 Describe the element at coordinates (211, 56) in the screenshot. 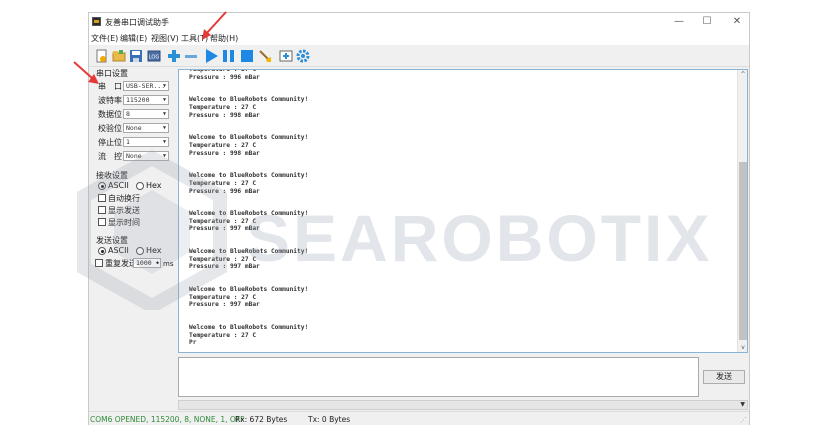

I see `play-icon` at that location.